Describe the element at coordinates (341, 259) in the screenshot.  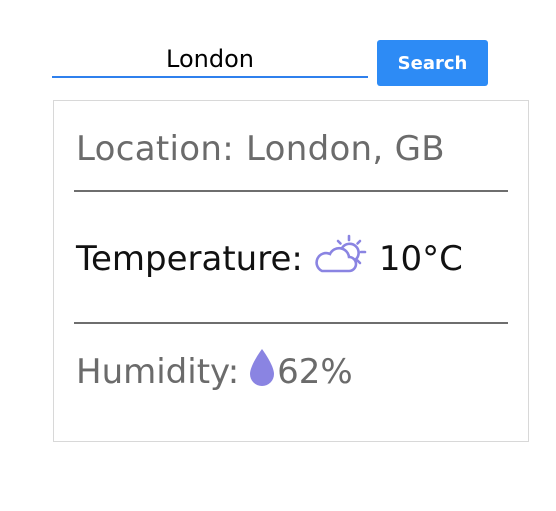
I see `partly-cloudy-icon` at that location.